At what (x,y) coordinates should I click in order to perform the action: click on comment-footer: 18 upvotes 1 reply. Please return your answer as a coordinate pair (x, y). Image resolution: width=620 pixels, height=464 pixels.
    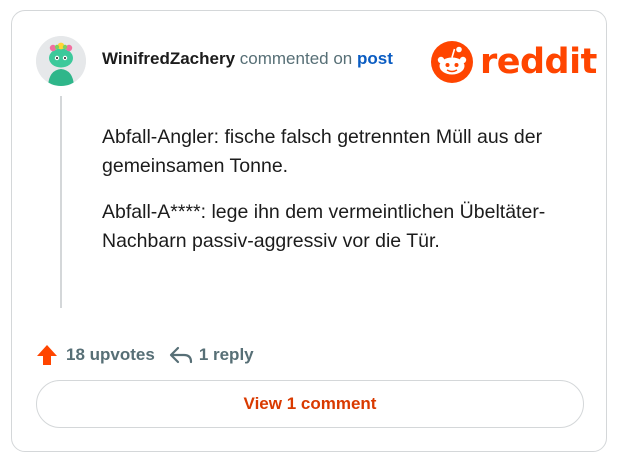
    Looking at the image, I should click on (145, 355).